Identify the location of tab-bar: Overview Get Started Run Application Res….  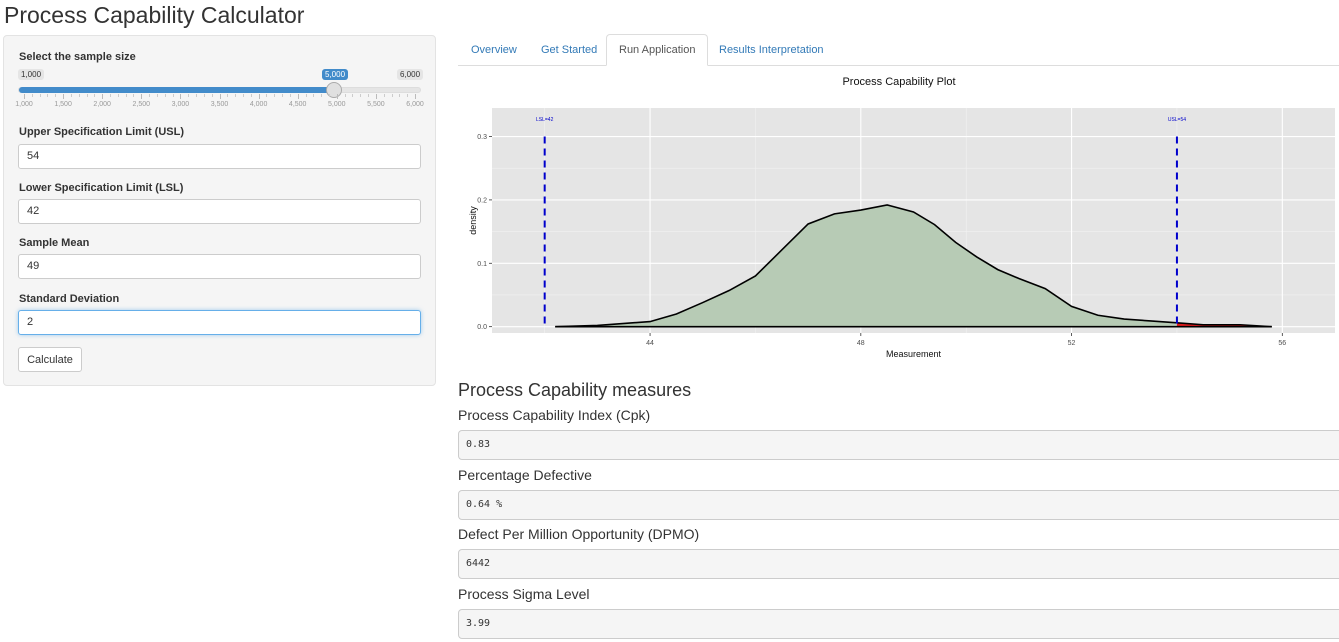
(898, 50).